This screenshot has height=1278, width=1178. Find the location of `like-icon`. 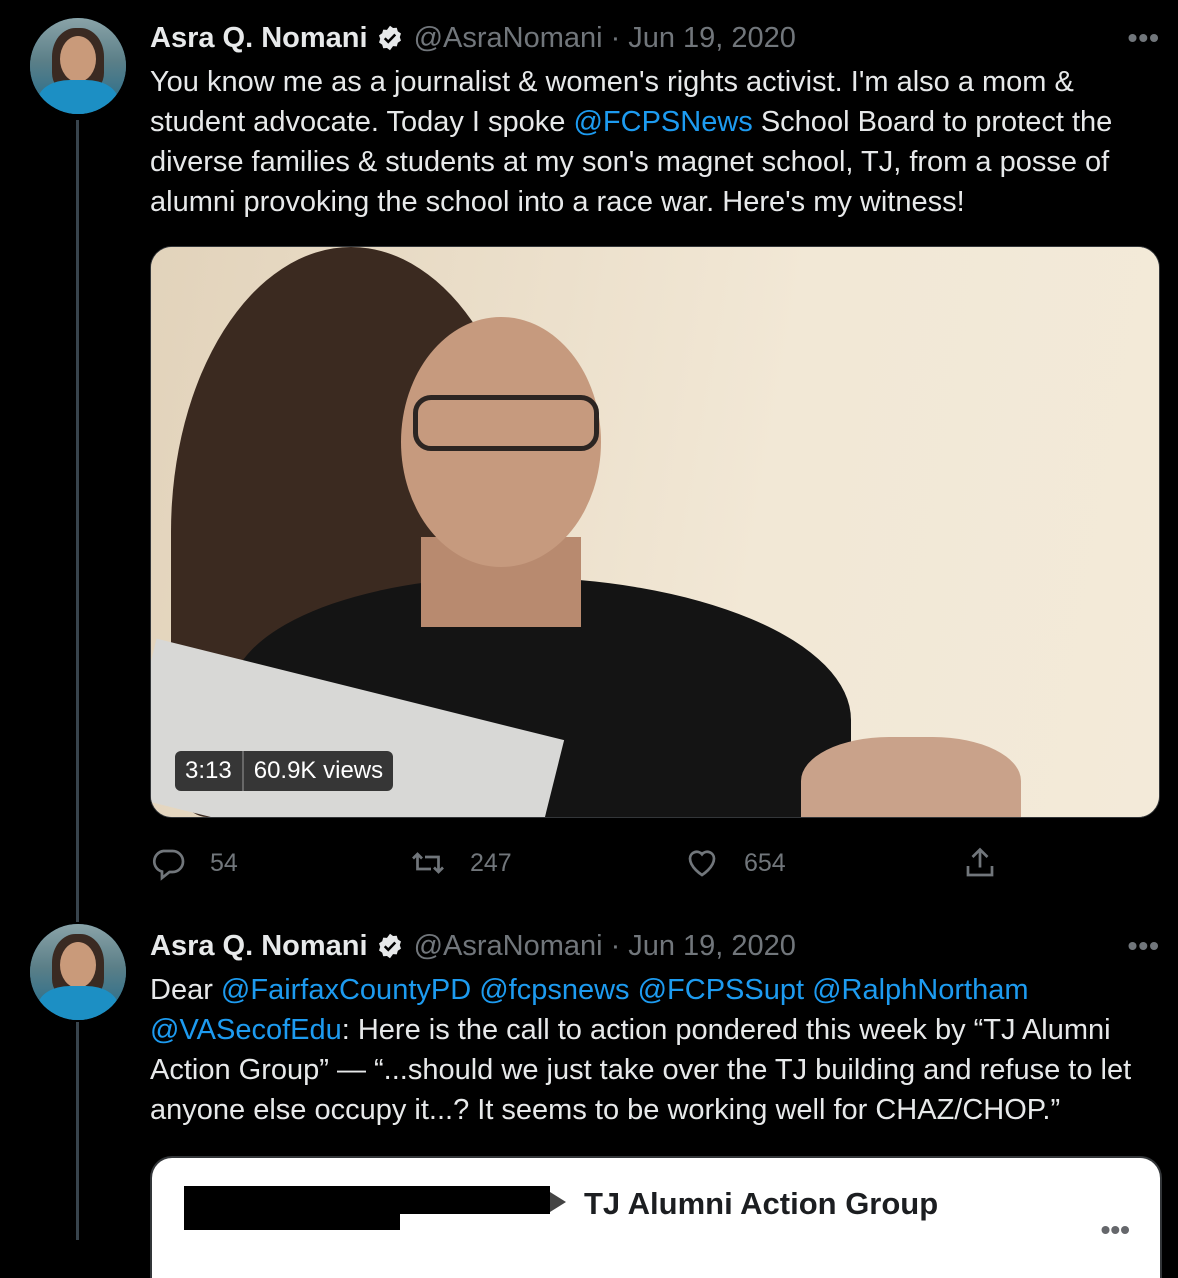

like-icon is located at coordinates (702, 863).